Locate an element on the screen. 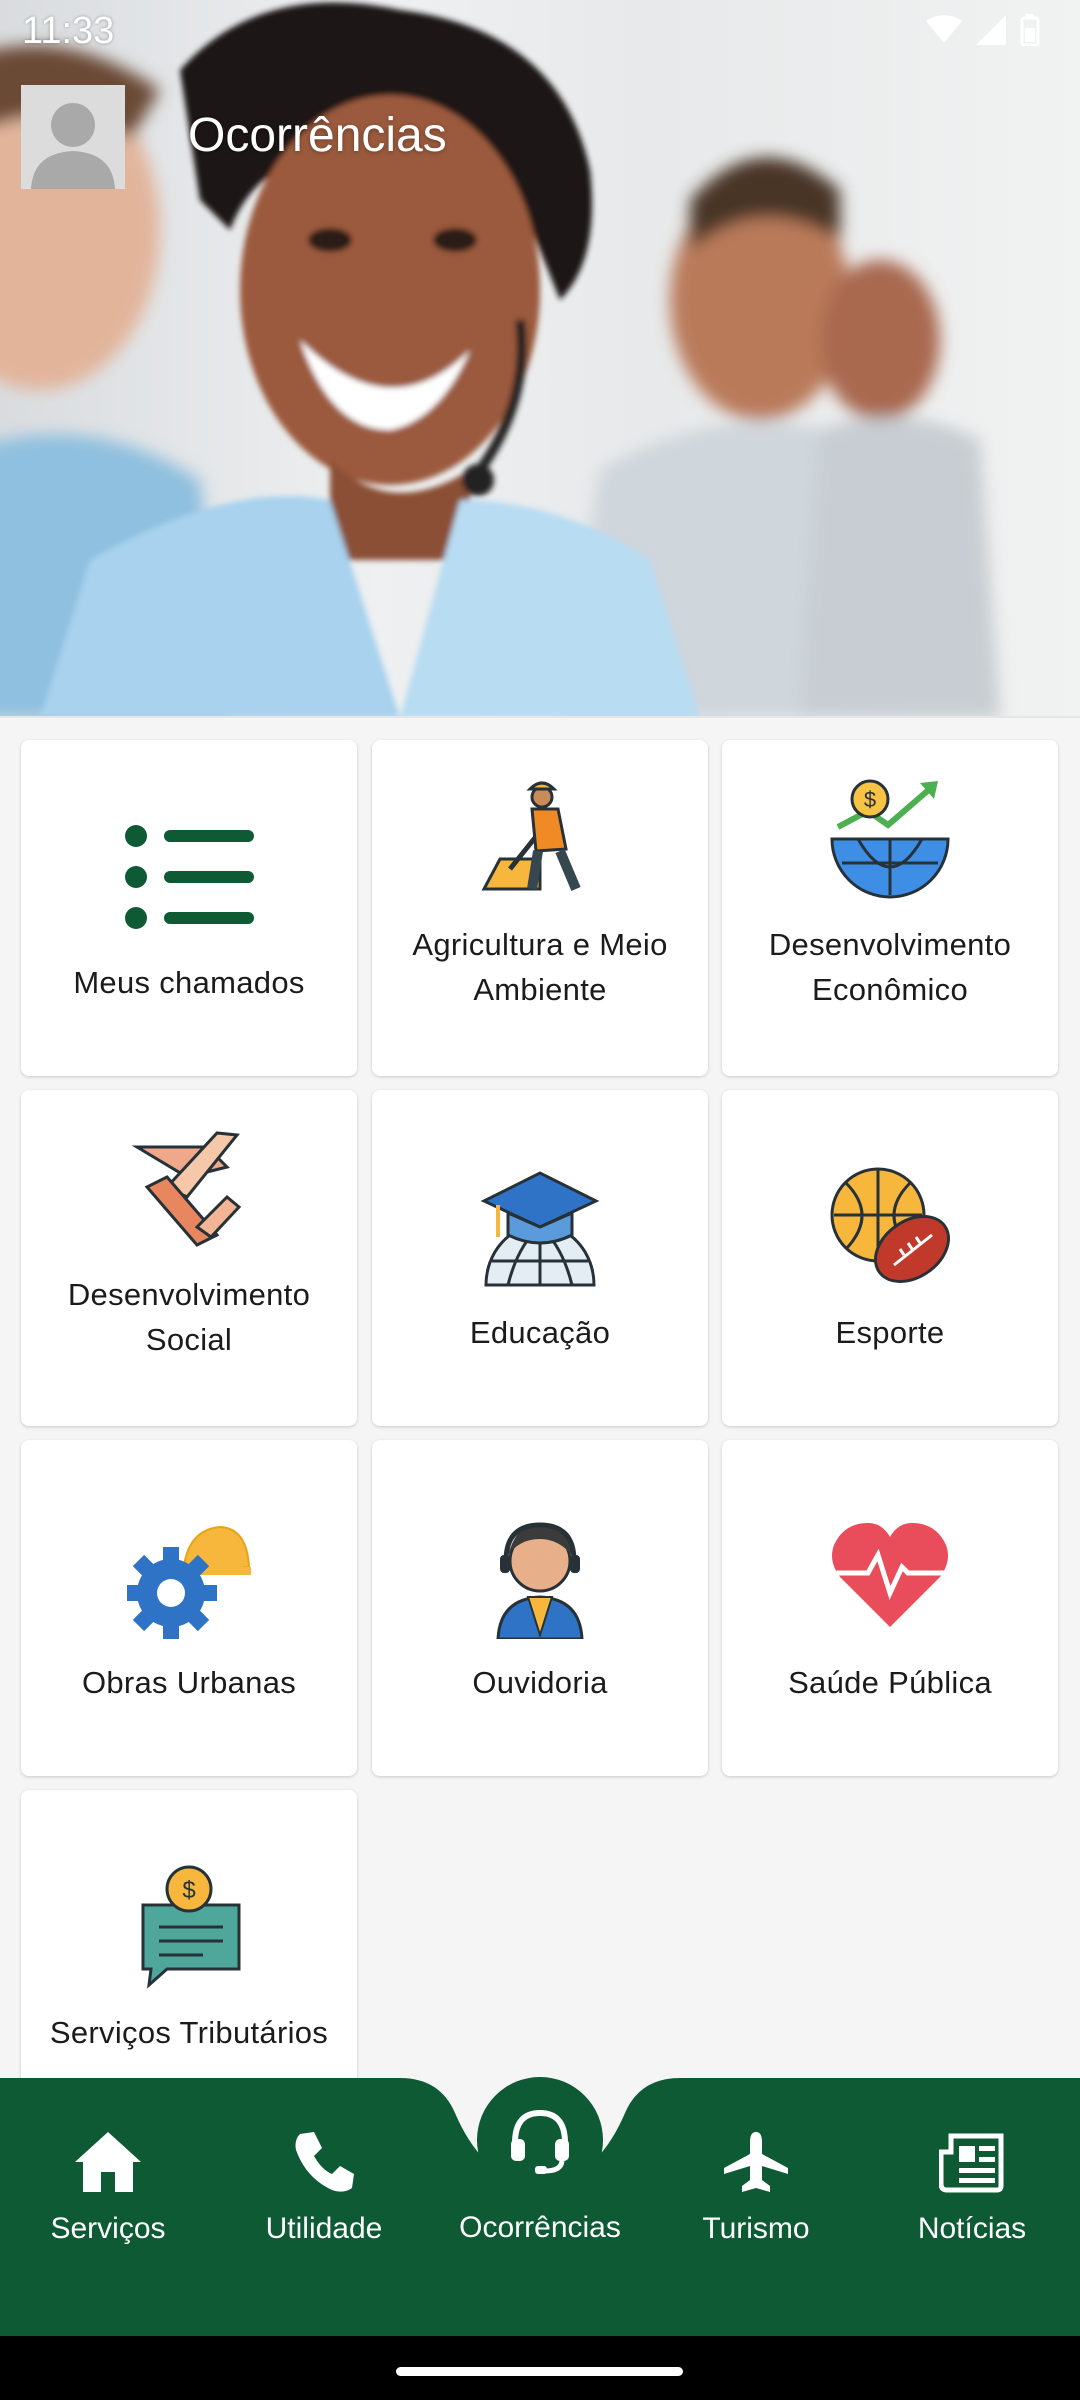 The width and height of the screenshot is (1080, 2400). category-meus-chamados: Meus chamados is located at coordinates (189, 908).